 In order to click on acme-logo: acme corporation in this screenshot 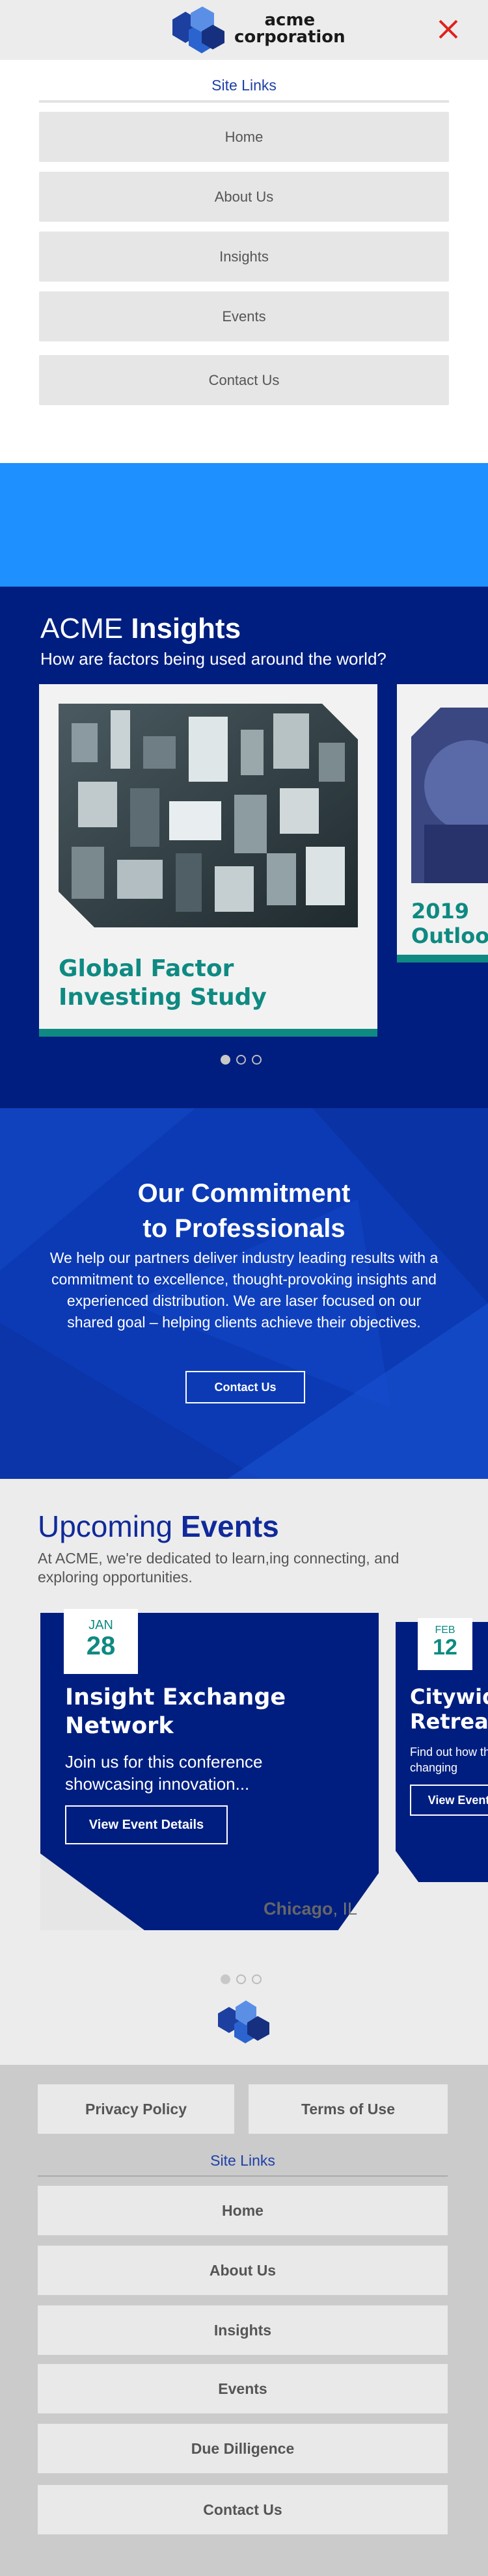, I will do `click(256, 31)`.